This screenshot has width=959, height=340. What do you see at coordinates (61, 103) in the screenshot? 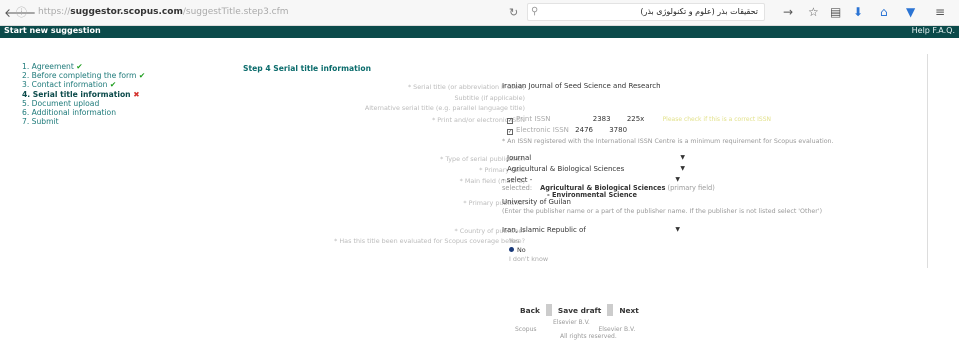
I see `step-label: 5. Document upload` at bounding box center [61, 103].